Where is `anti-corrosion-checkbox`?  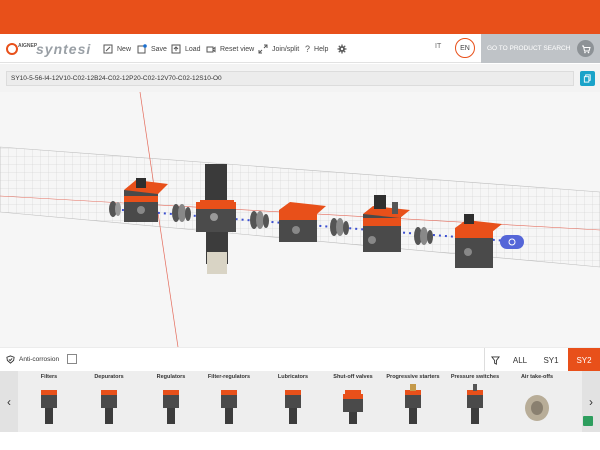 anti-corrosion-checkbox is located at coordinates (72, 359).